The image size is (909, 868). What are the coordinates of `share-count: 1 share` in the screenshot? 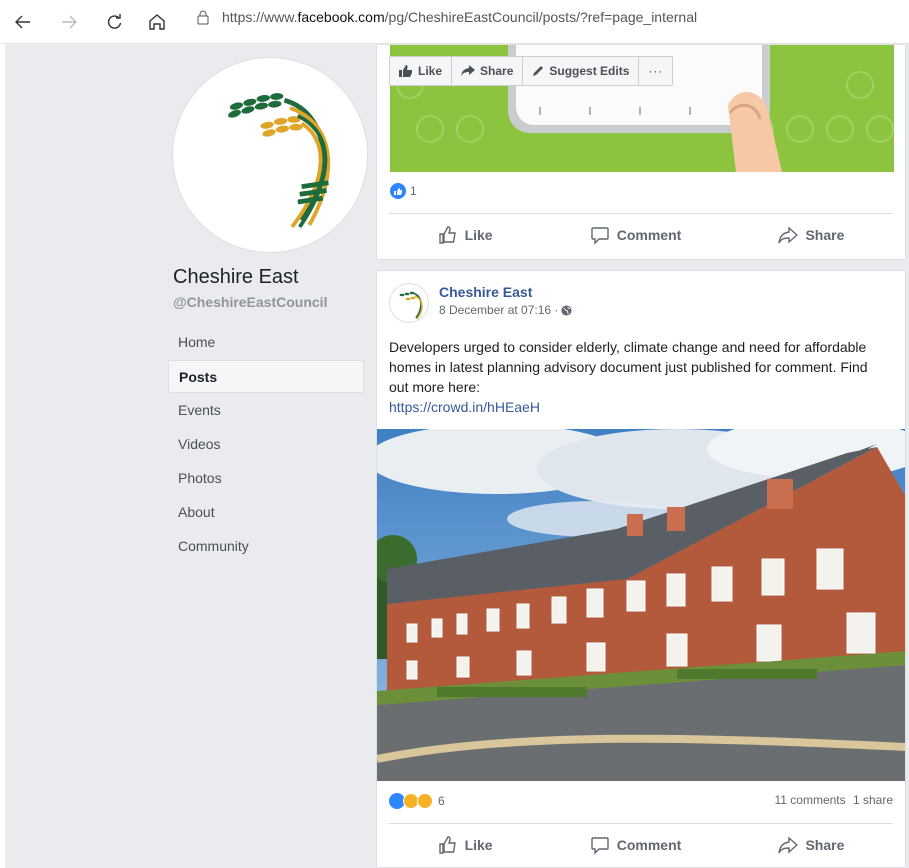 It's located at (873, 800).